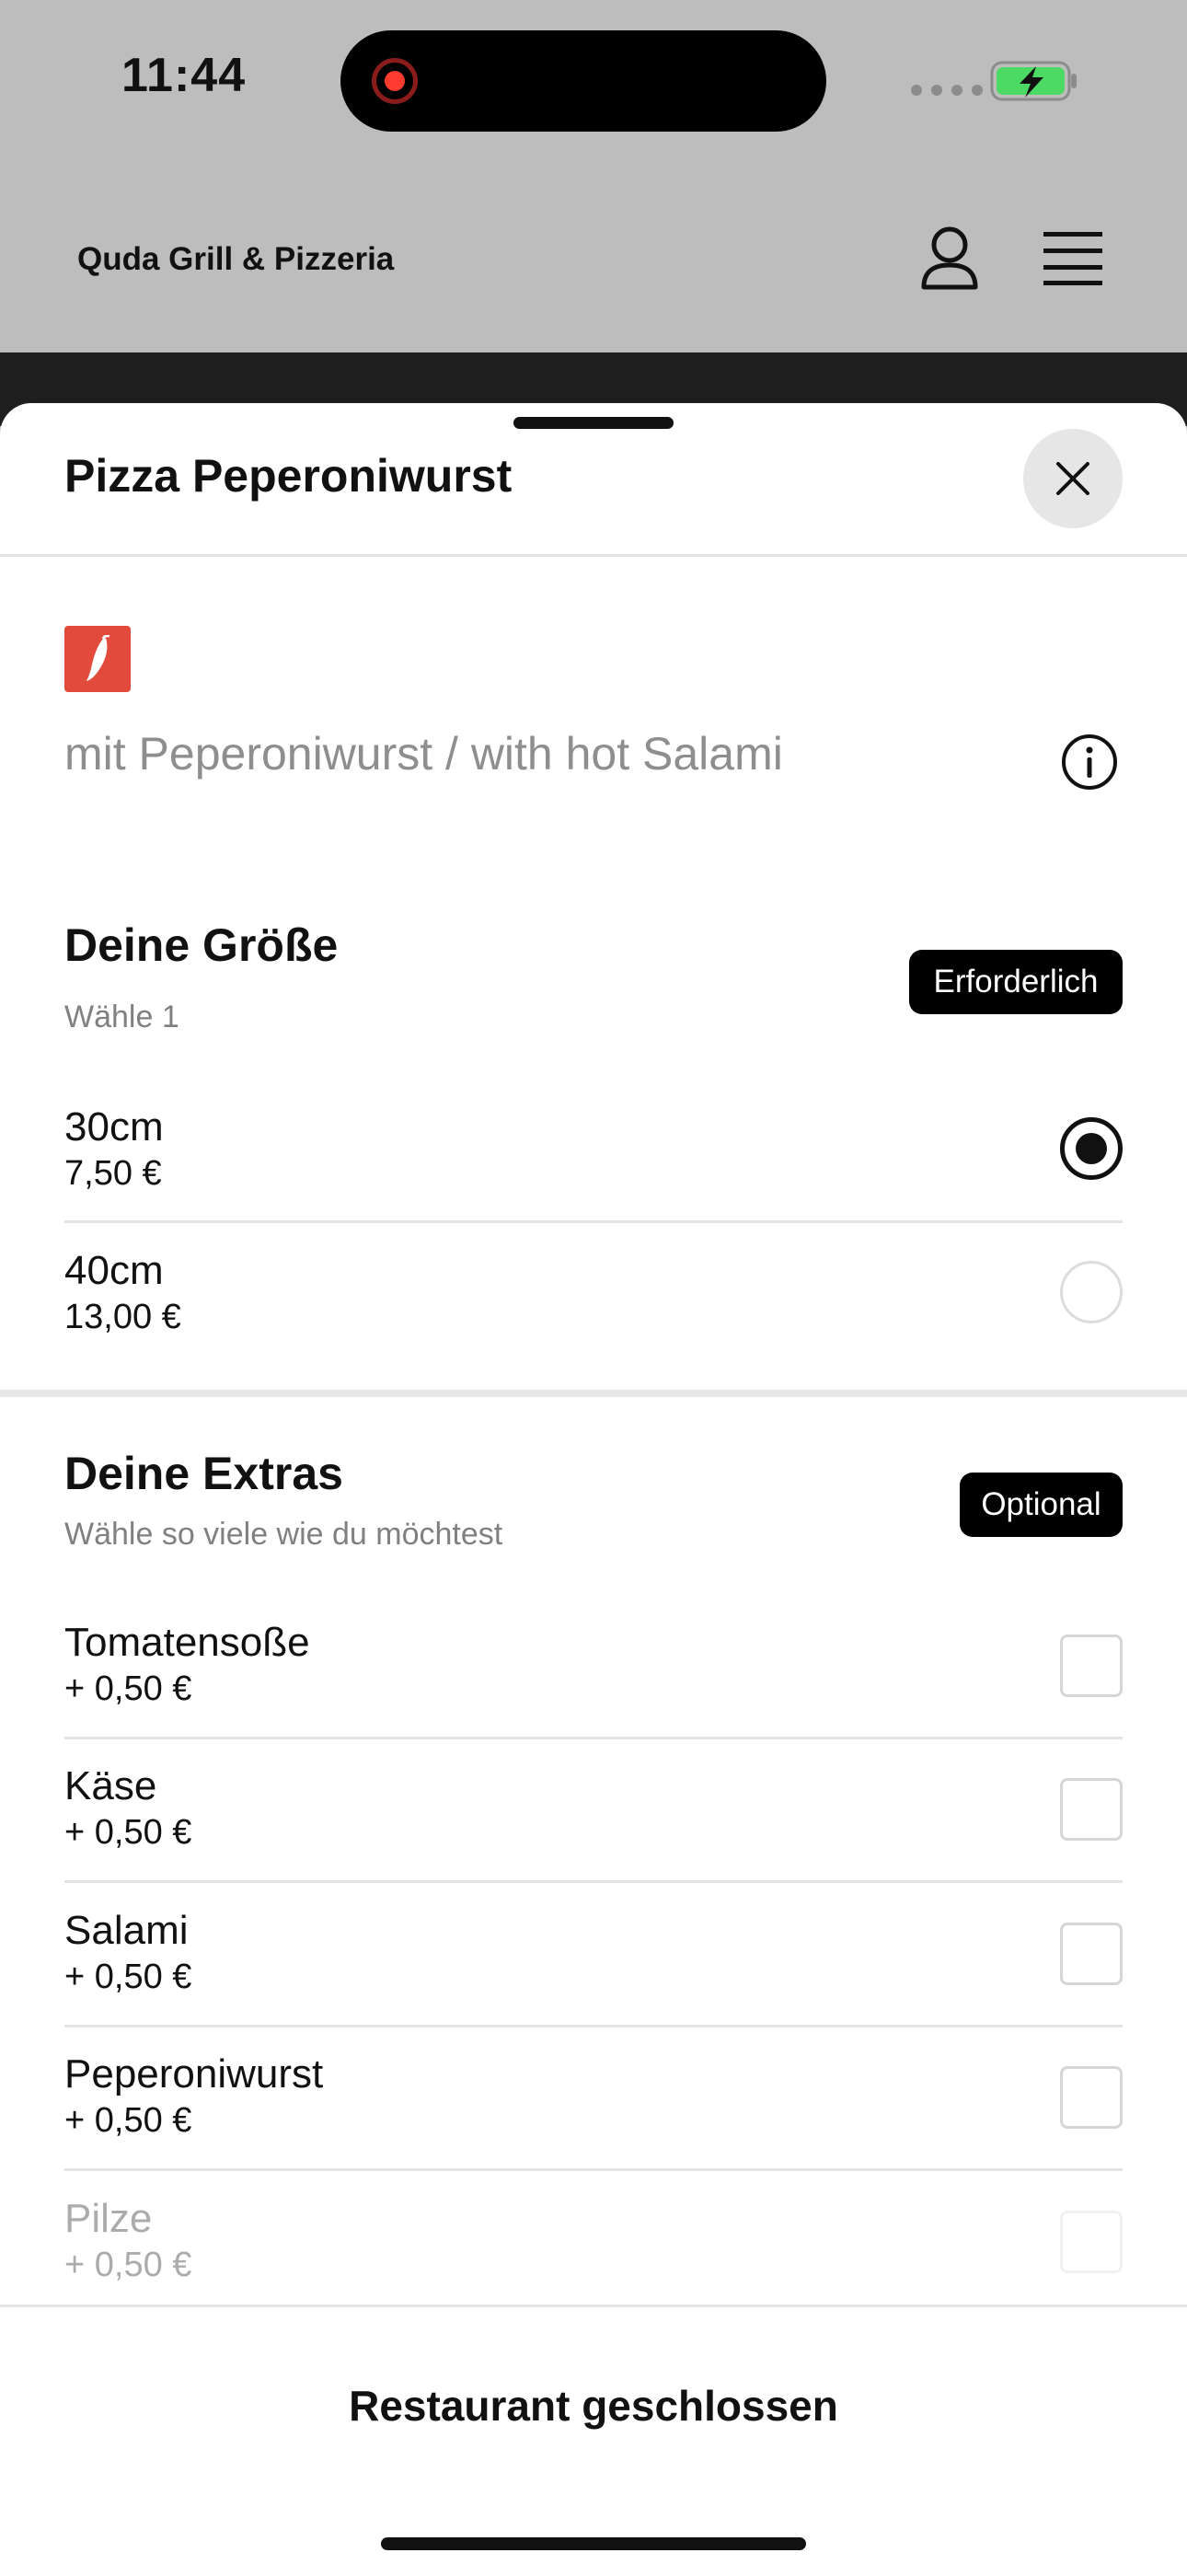 The image size is (1187, 2576). What do you see at coordinates (593, 2406) in the screenshot?
I see `restaurant-closed-label: Restaurant geschlossen` at bounding box center [593, 2406].